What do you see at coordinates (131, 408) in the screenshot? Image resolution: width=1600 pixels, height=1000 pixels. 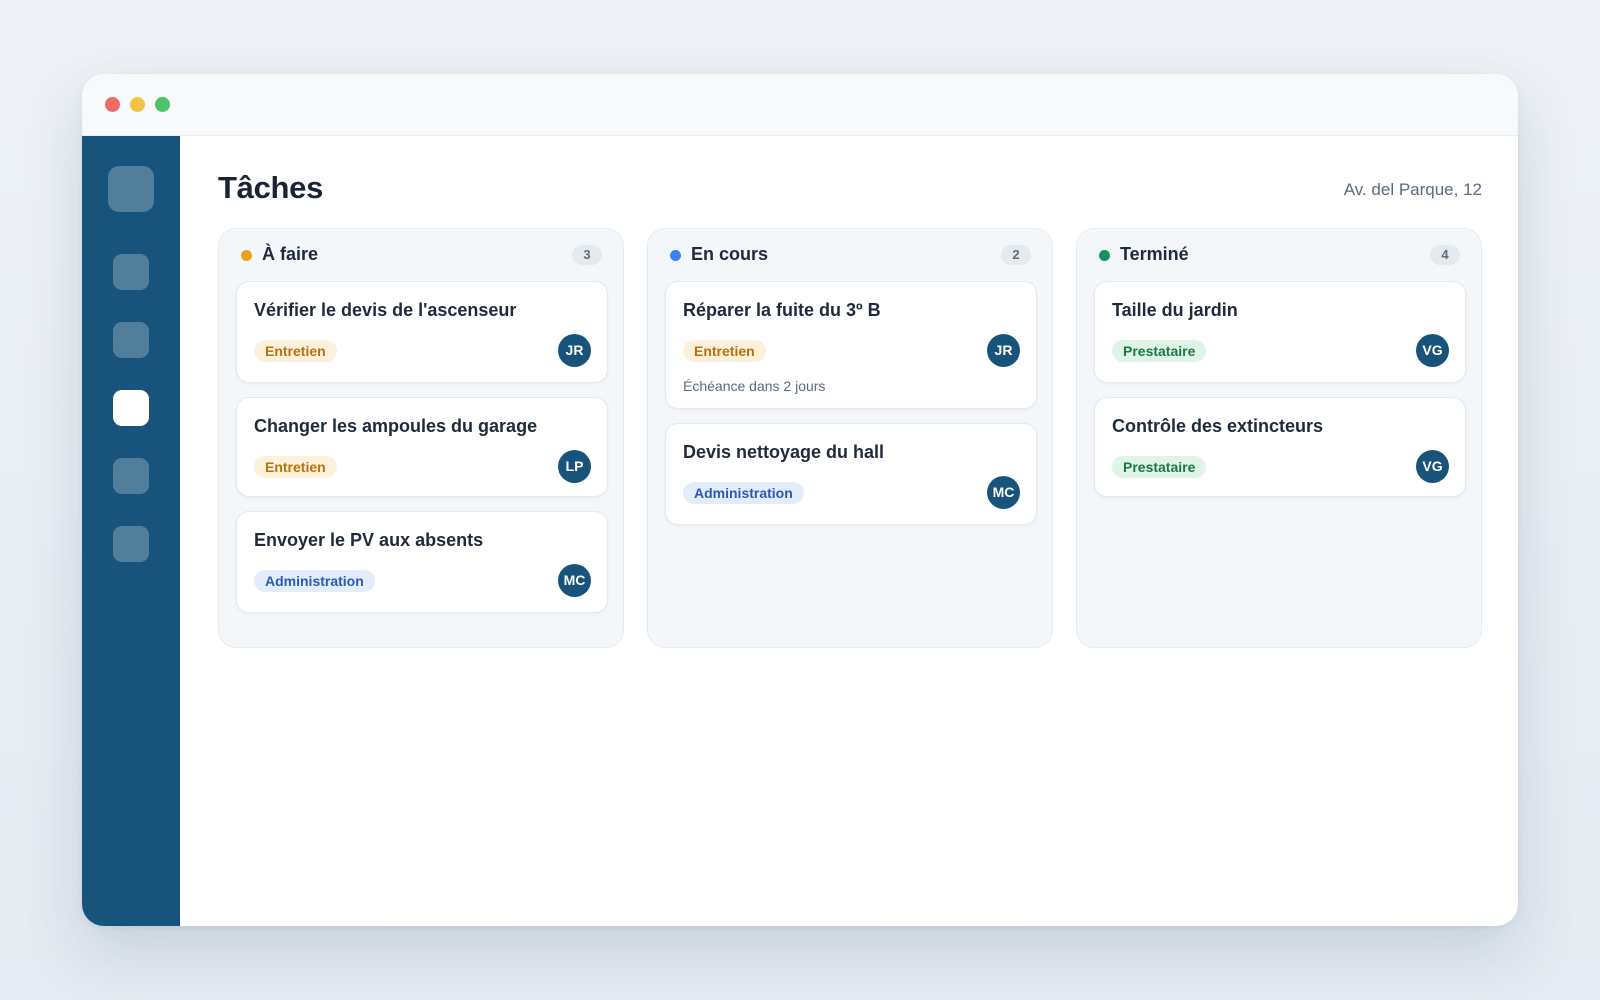 I see `tasks-icon` at bounding box center [131, 408].